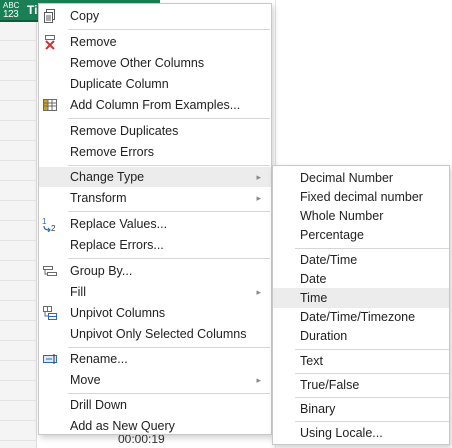 This screenshot has width=452, height=448. What do you see at coordinates (361, 197) in the screenshot?
I see `submenu-item-fixed-decimal-number: Fixed decimal number` at bounding box center [361, 197].